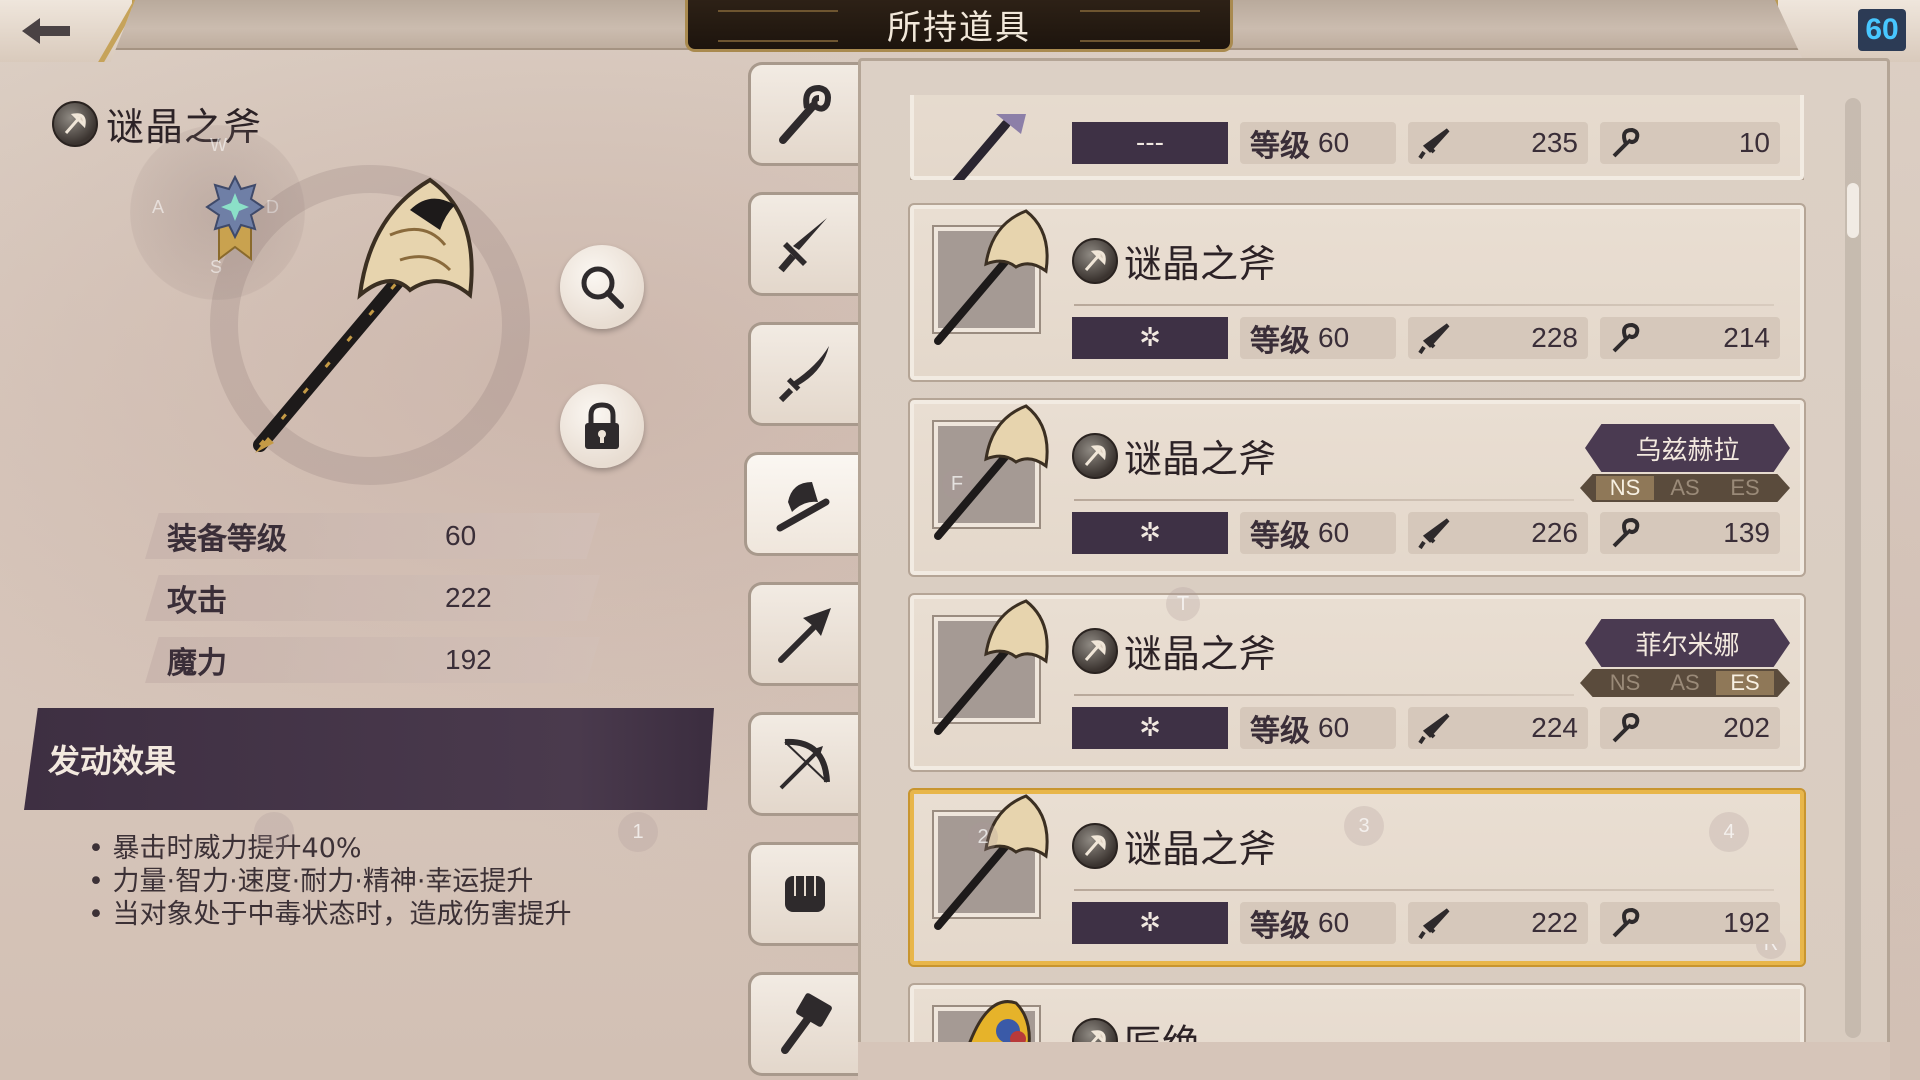 This screenshot has width=1920, height=1080. I want to click on tab-axe, so click(804, 504).